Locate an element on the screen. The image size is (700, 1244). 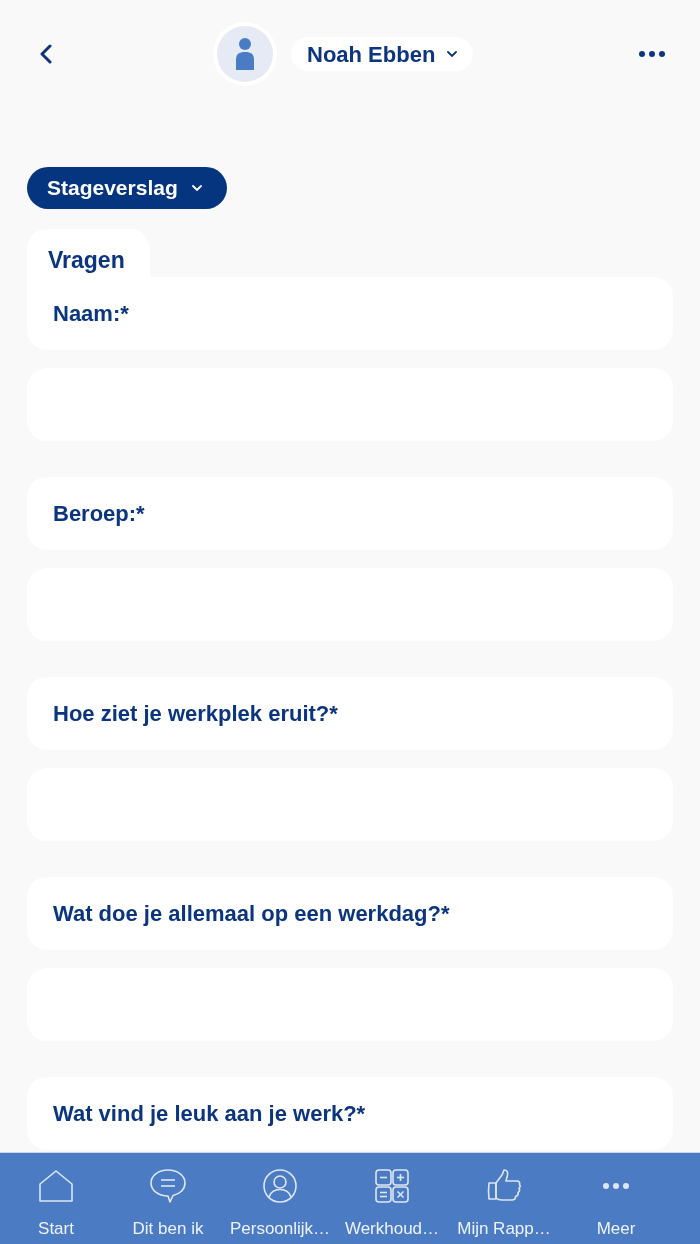
nav-tab: Start is located at coordinates (56, 1198).